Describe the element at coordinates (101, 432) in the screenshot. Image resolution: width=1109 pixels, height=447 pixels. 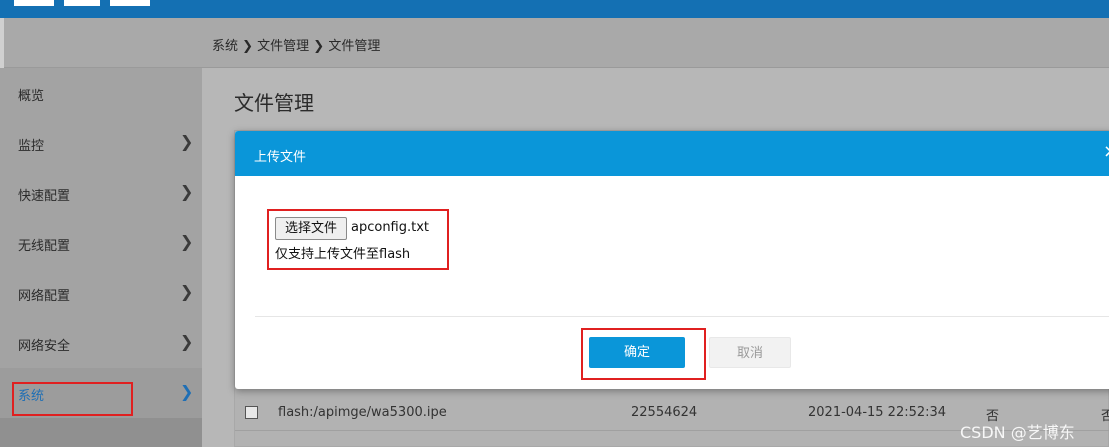
I see `sidebar-item-submenu` at that location.